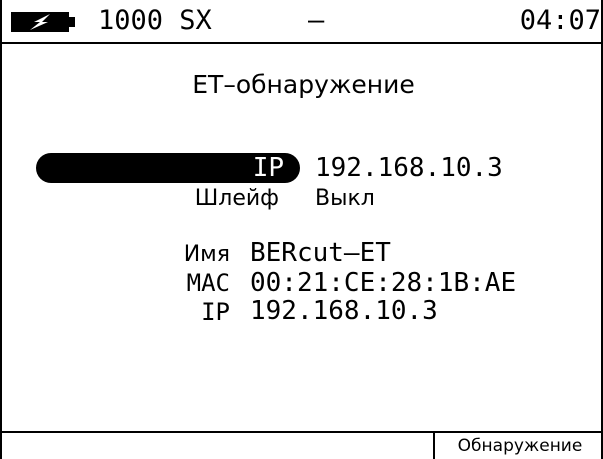  Describe the element at coordinates (320, 253) in the screenshot. I see `name-value: BERcut–ET` at that location.